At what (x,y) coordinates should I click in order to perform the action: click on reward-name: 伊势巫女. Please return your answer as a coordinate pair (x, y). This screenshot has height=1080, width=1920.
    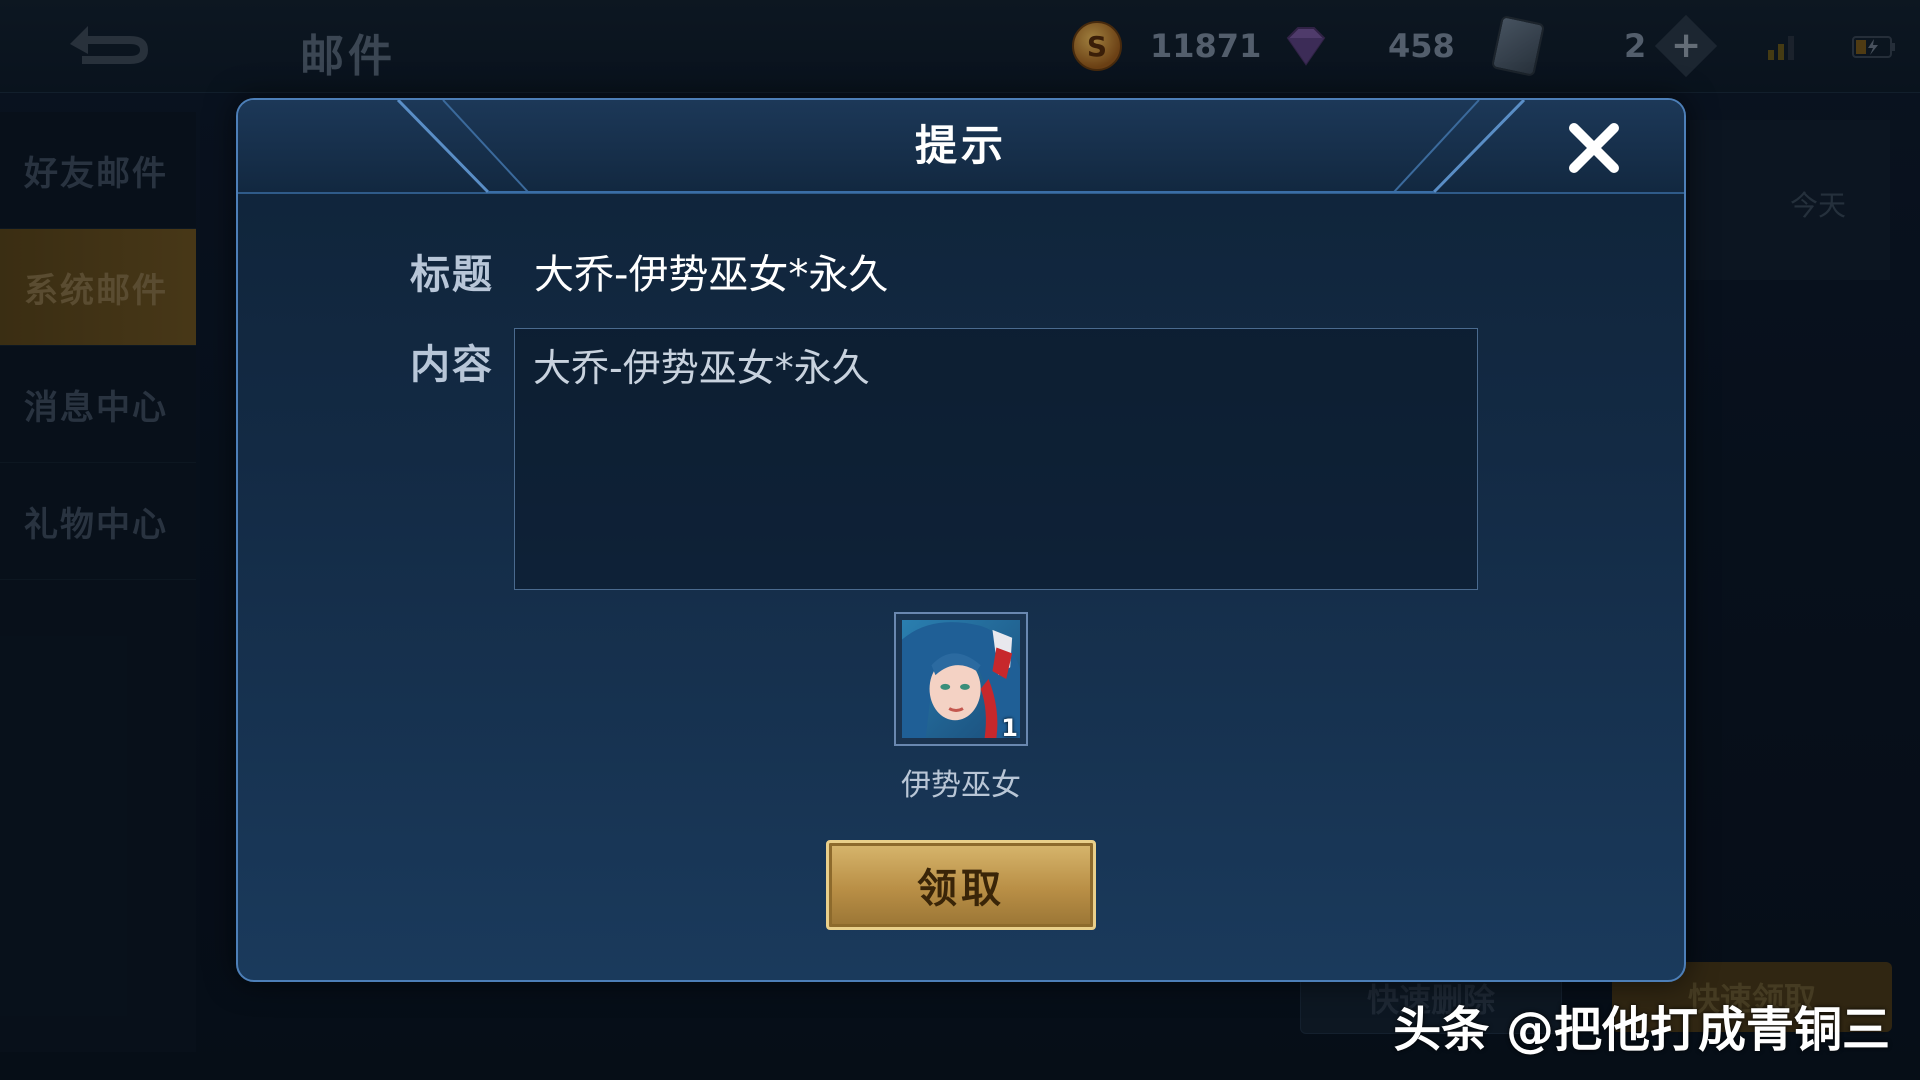
    Looking at the image, I should click on (961, 785).